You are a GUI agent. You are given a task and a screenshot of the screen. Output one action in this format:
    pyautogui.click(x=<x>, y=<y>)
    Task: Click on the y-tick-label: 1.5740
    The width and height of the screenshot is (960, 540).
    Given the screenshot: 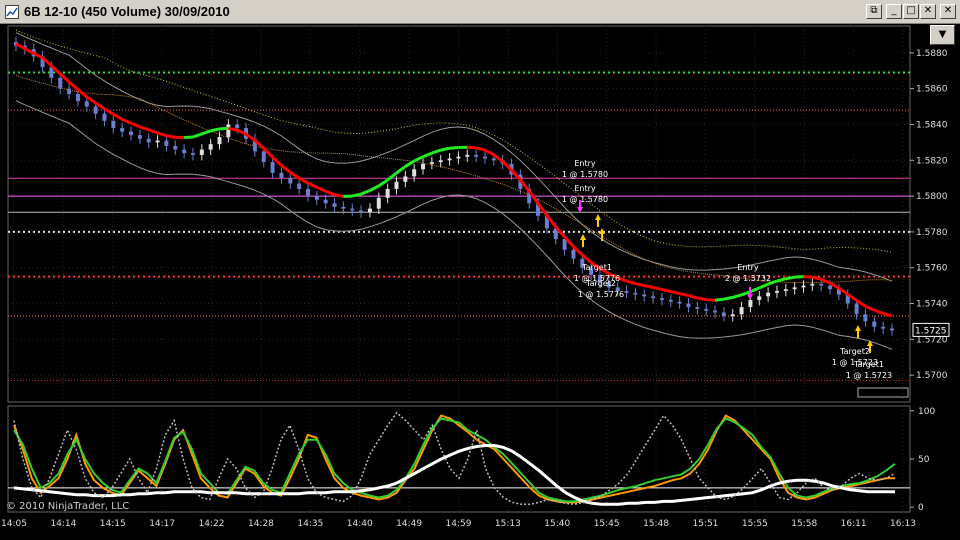 What is the action you would take?
    pyautogui.click(x=932, y=305)
    